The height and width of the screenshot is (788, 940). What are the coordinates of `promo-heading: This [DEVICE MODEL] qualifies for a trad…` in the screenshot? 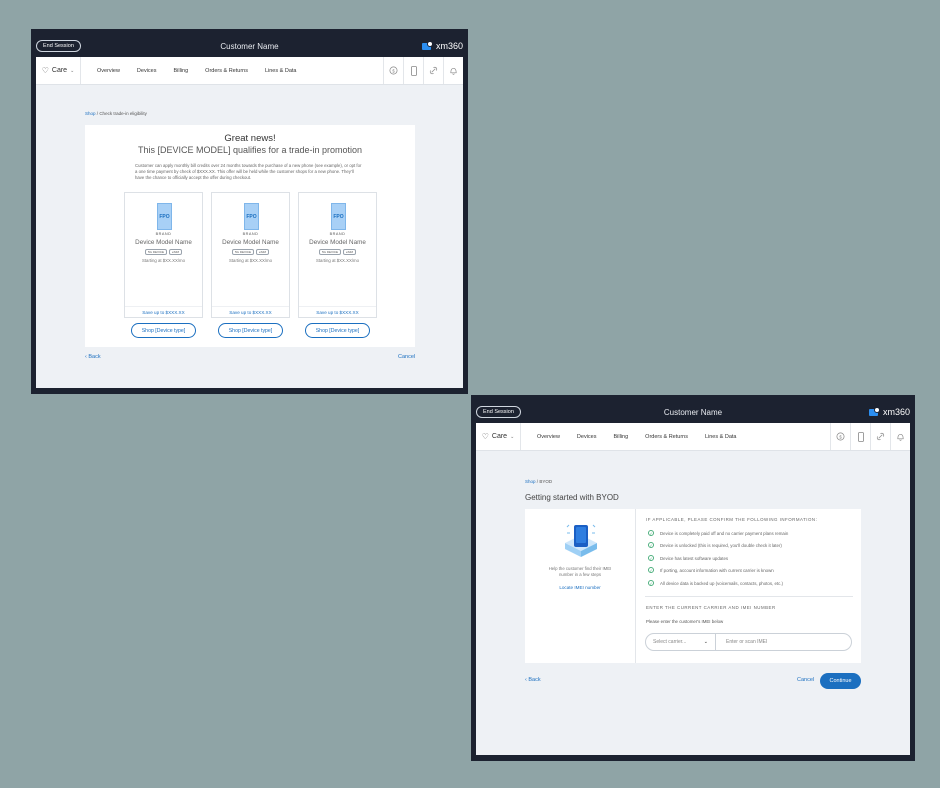 It's located at (250, 150).